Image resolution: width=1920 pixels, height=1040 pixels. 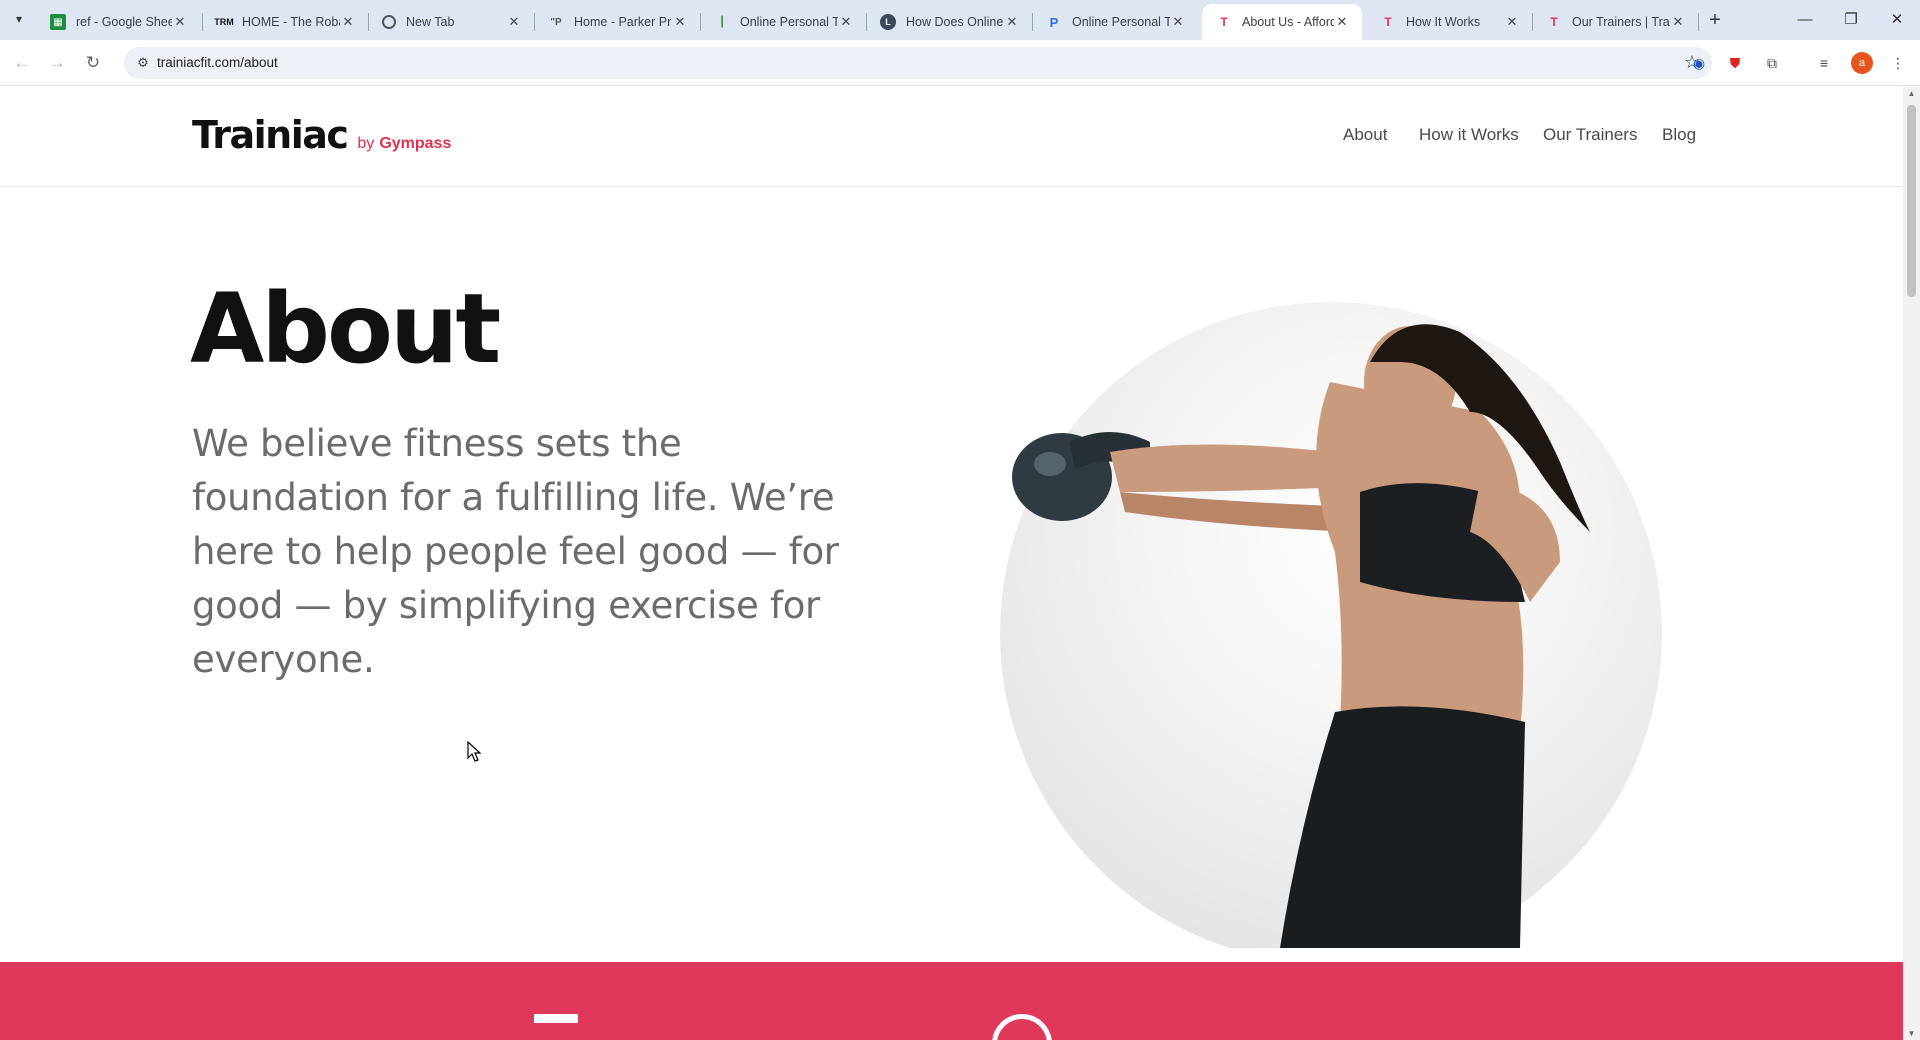 What do you see at coordinates (1772, 63) in the screenshot?
I see `extensions-puzzle-icon: ⧉` at bounding box center [1772, 63].